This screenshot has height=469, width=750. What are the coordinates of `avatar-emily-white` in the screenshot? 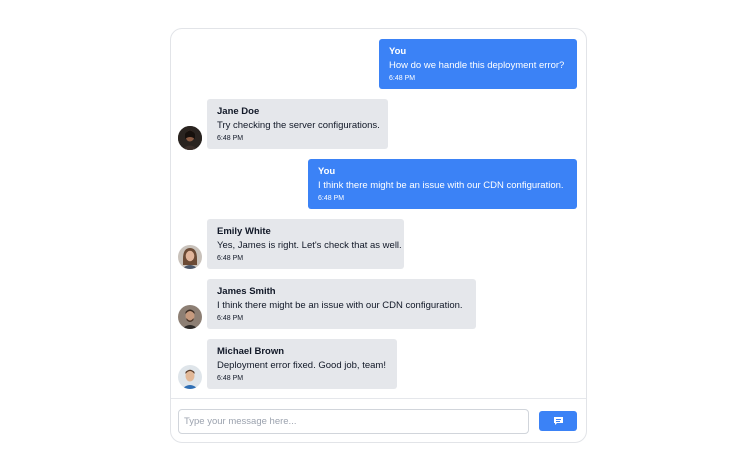 It's located at (190, 257).